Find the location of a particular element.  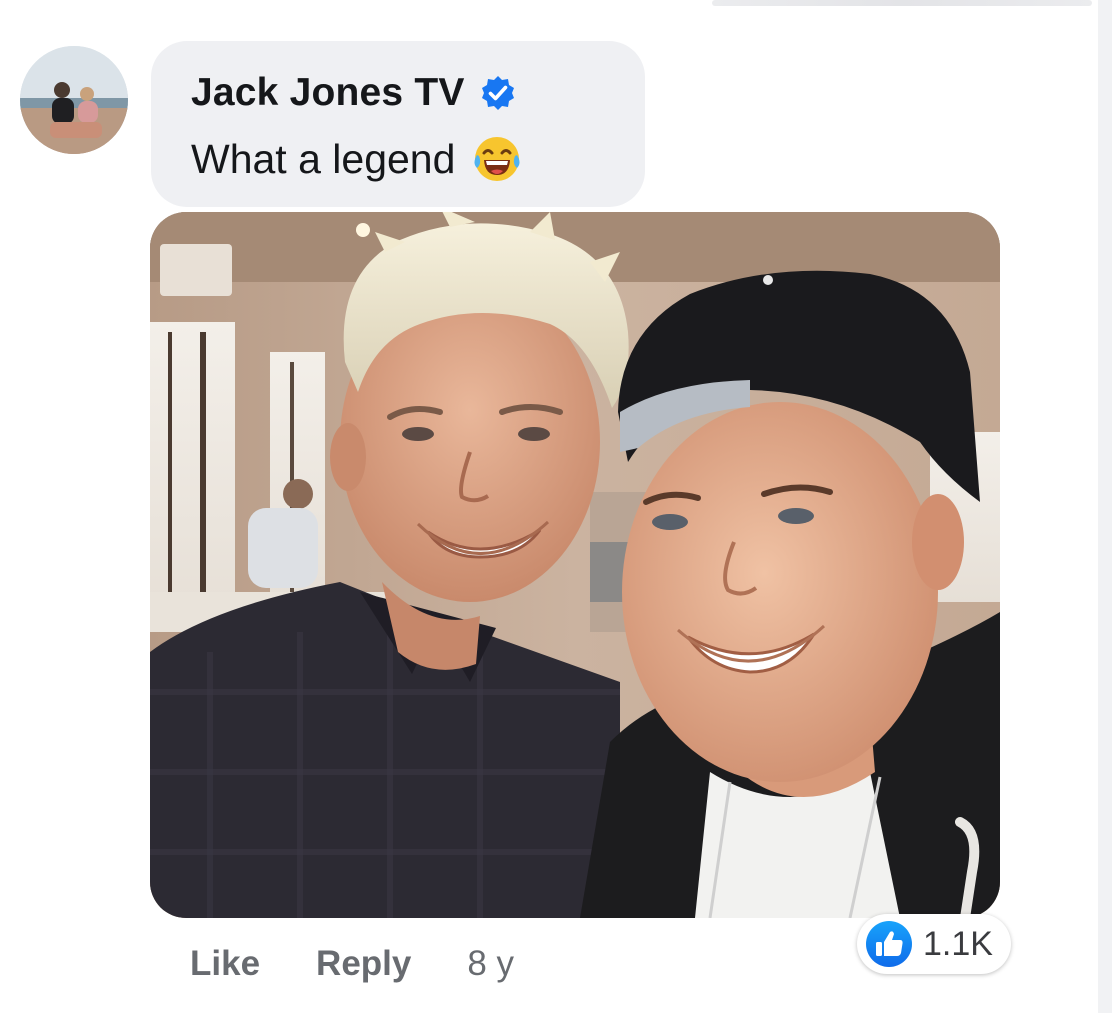

avatar is located at coordinates (74, 100).